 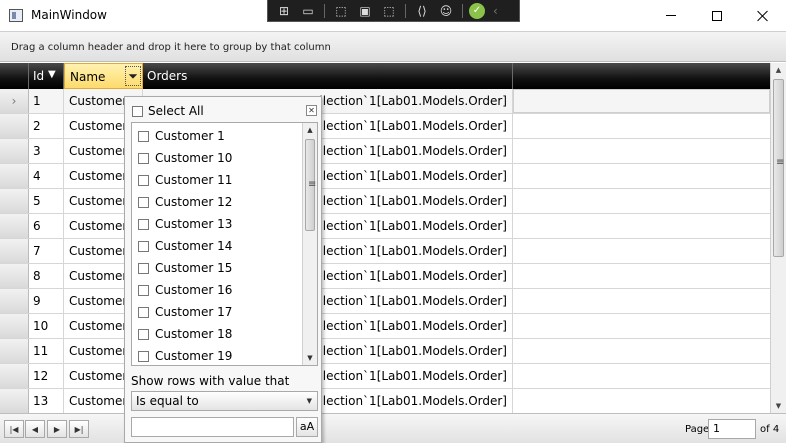 What do you see at coordinates (194, 224) in the screenshot?
I see `list-item-label: Customer 13` at bounding box center [194, 224].